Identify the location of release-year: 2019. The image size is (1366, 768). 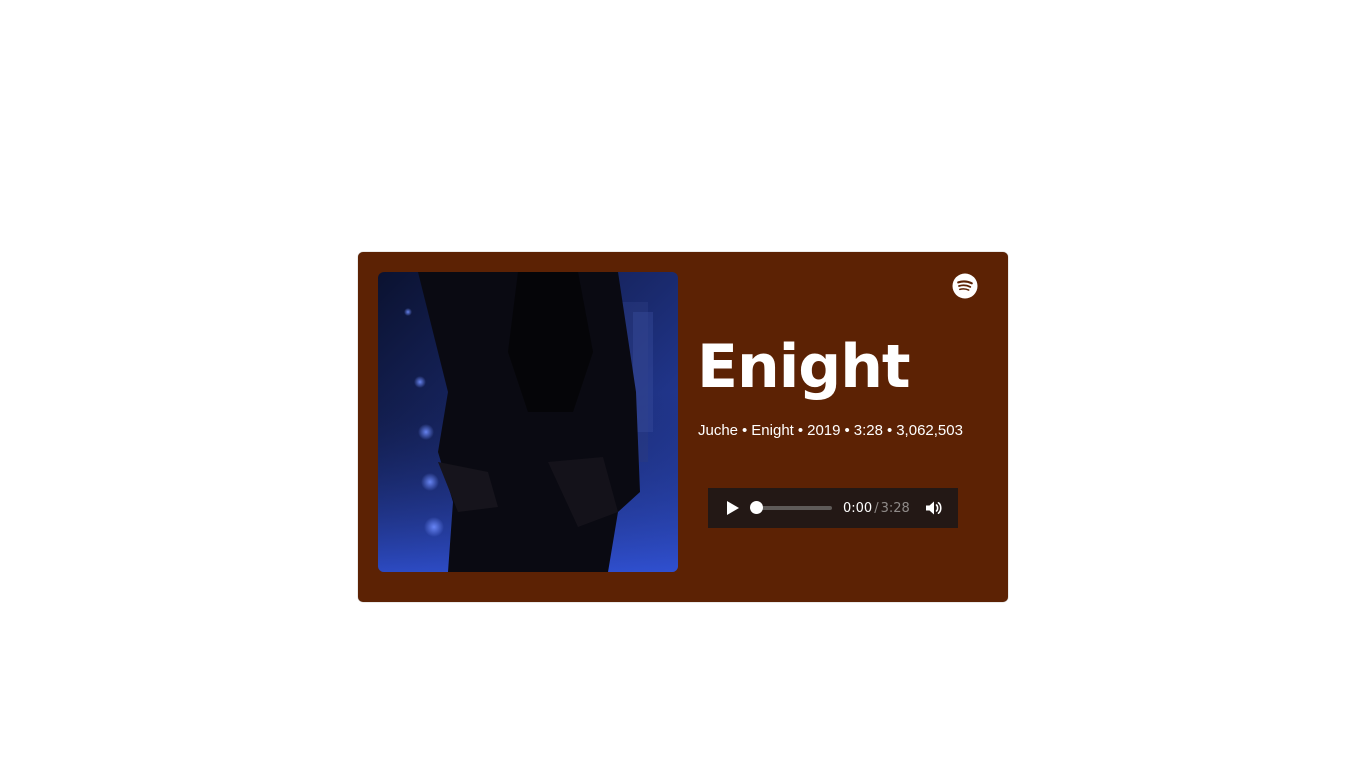
(824, 430).